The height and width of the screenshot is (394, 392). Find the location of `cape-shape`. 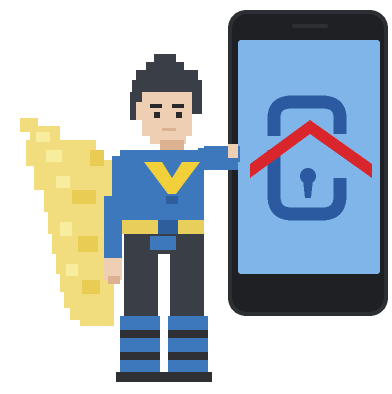

cape-shape is located at coordinates (67, 222).